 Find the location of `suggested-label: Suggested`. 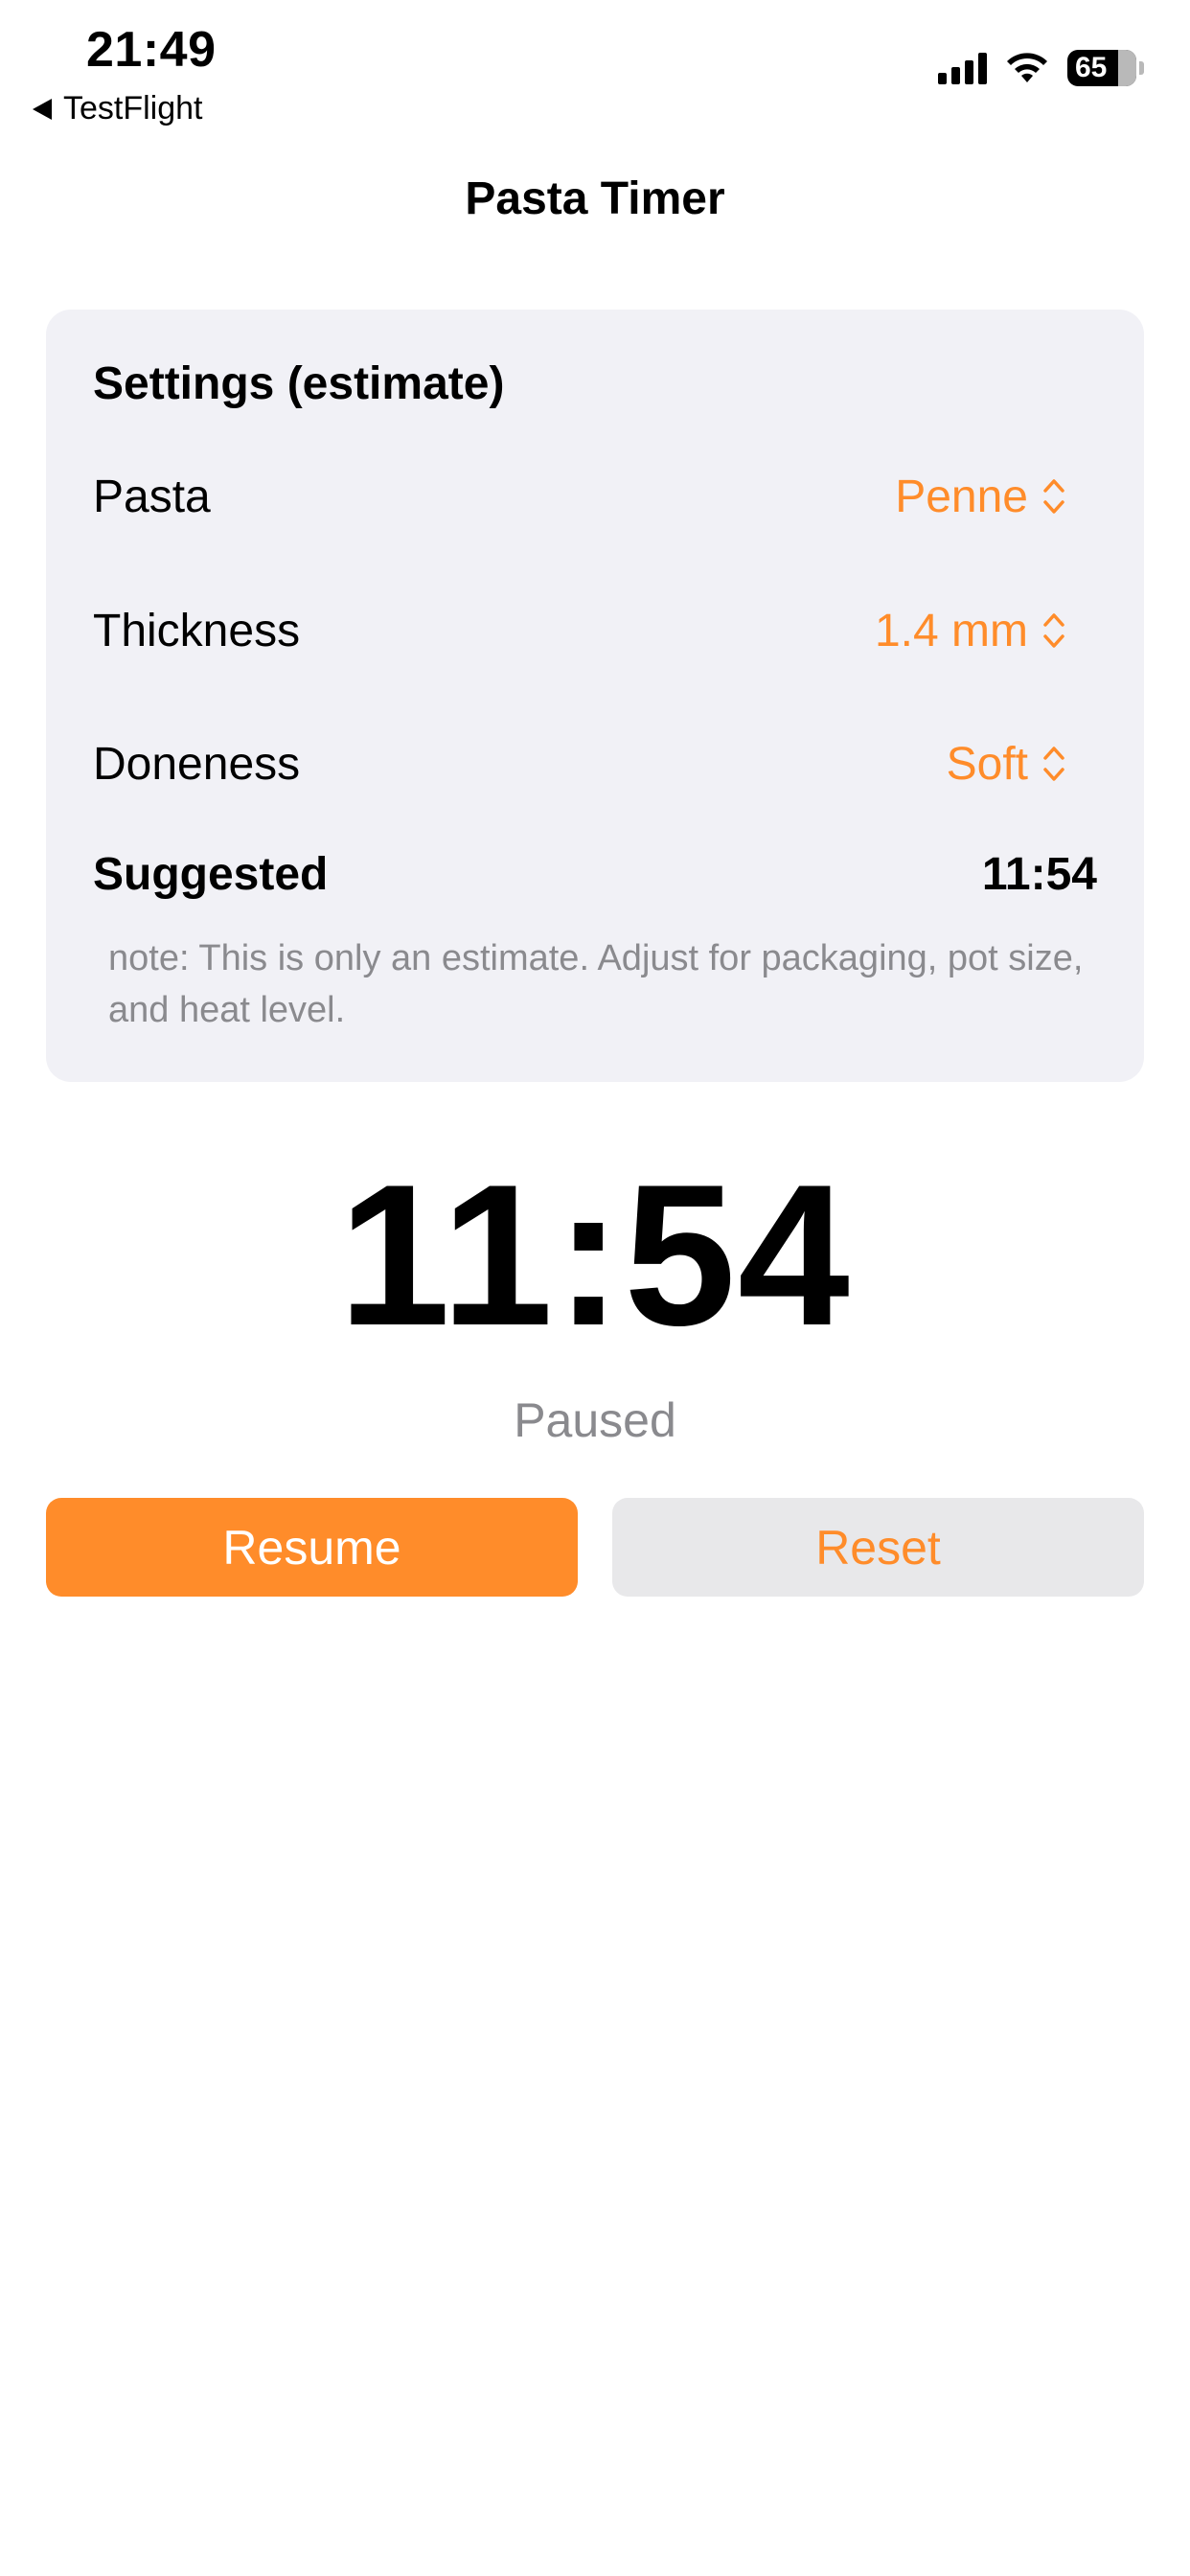

suggested-label: Suggested is located at coordinates (211, 874).